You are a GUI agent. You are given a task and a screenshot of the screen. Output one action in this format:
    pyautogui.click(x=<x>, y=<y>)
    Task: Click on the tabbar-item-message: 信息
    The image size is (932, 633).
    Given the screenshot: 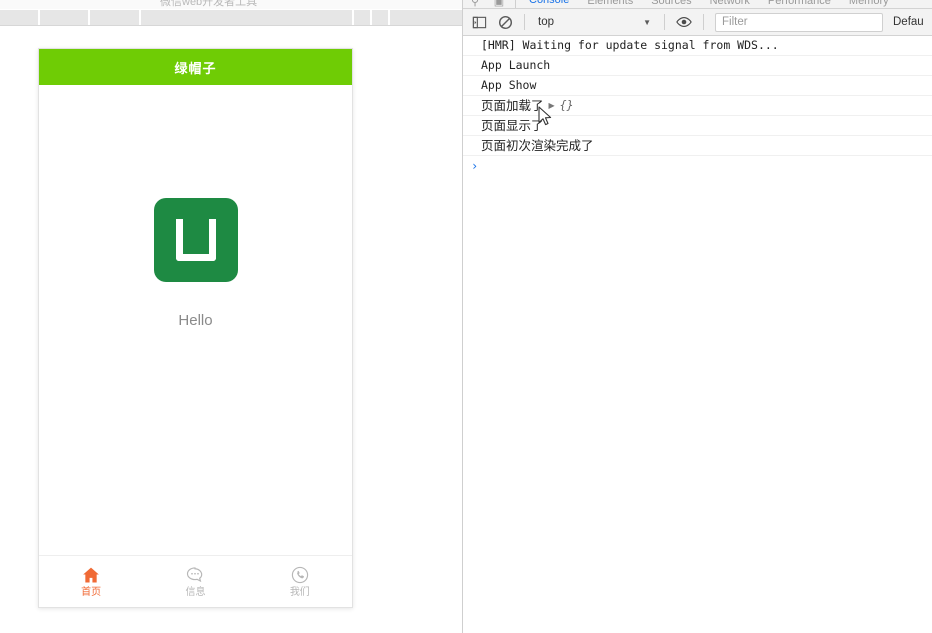 What is the action you would take?
    pyautogui.click(x=195, y=581)
    